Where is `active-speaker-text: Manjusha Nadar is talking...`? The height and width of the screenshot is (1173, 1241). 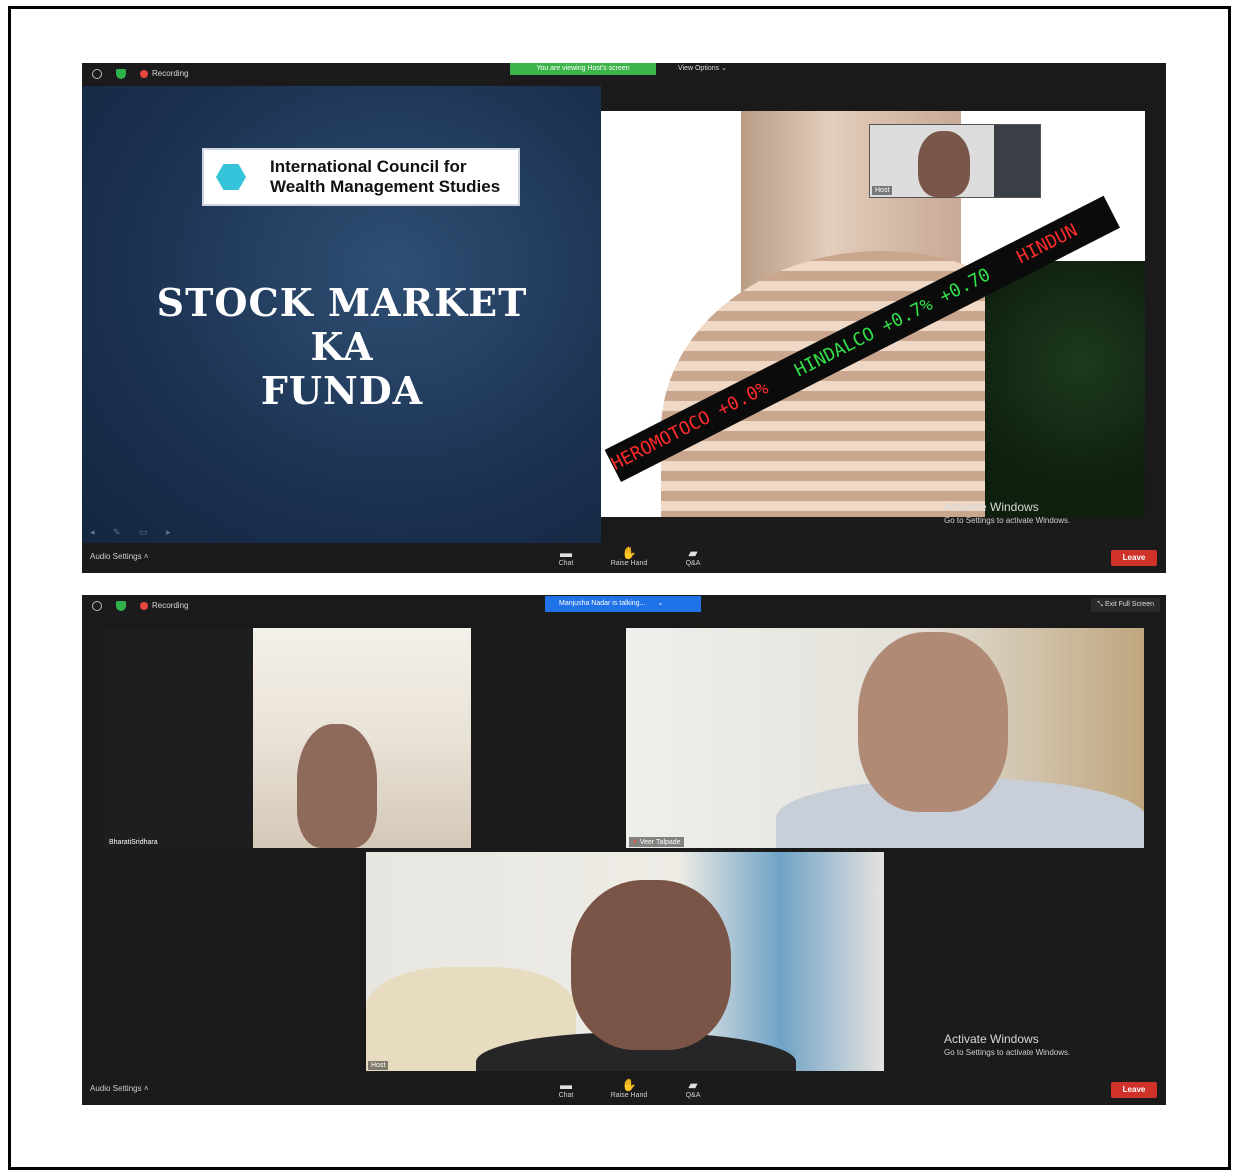
active-speaker-text: Manjusha Nadar is talking... is located at coordinates (602, 603).